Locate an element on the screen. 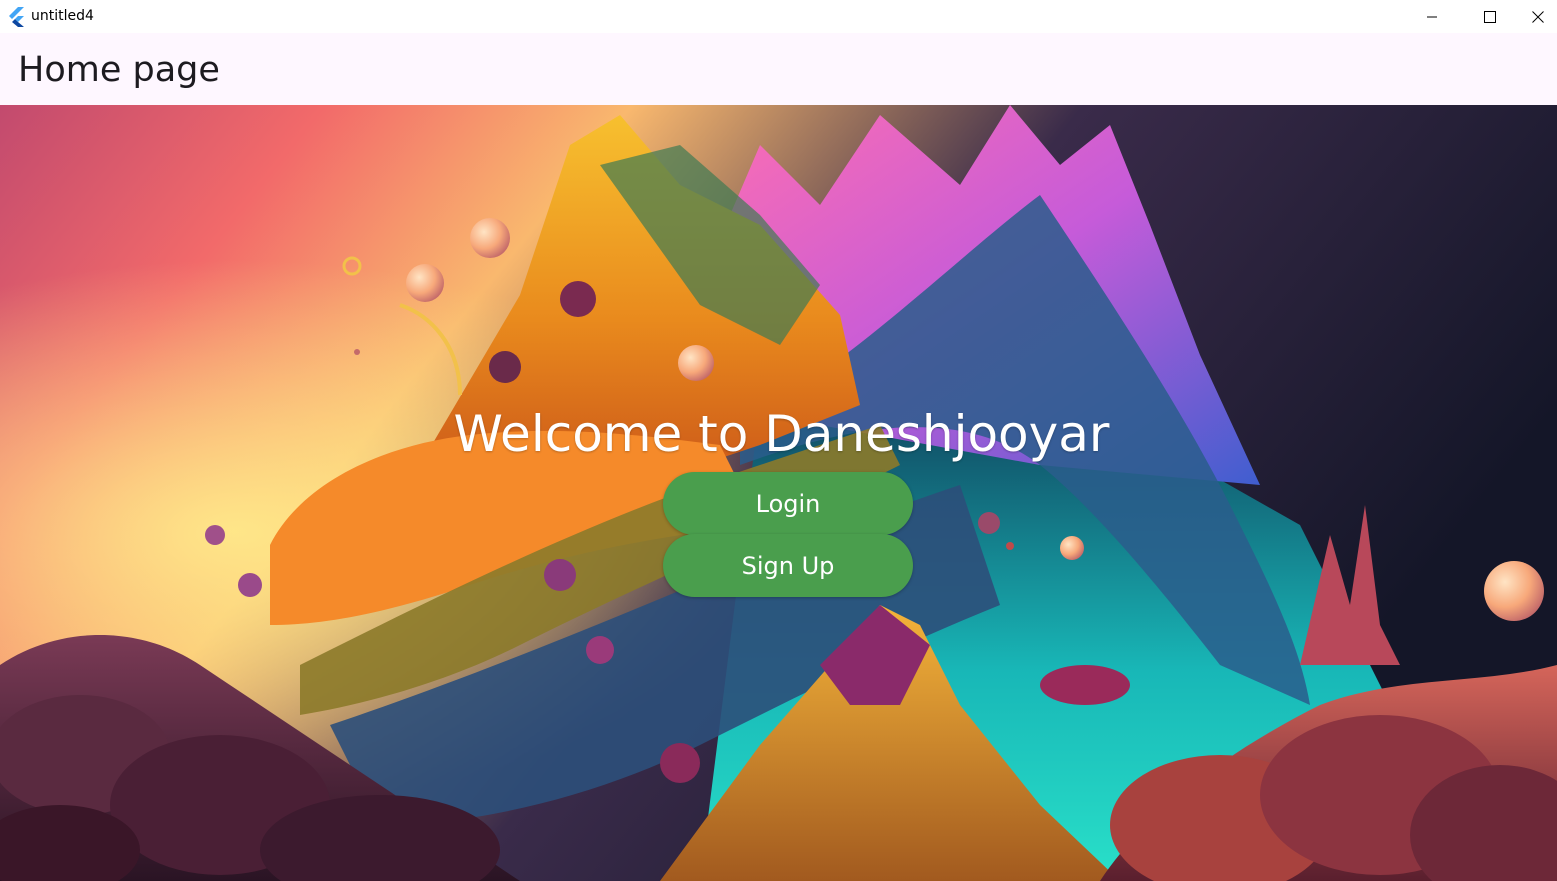  app-bar: Home page is located at coordinates (778, 69).